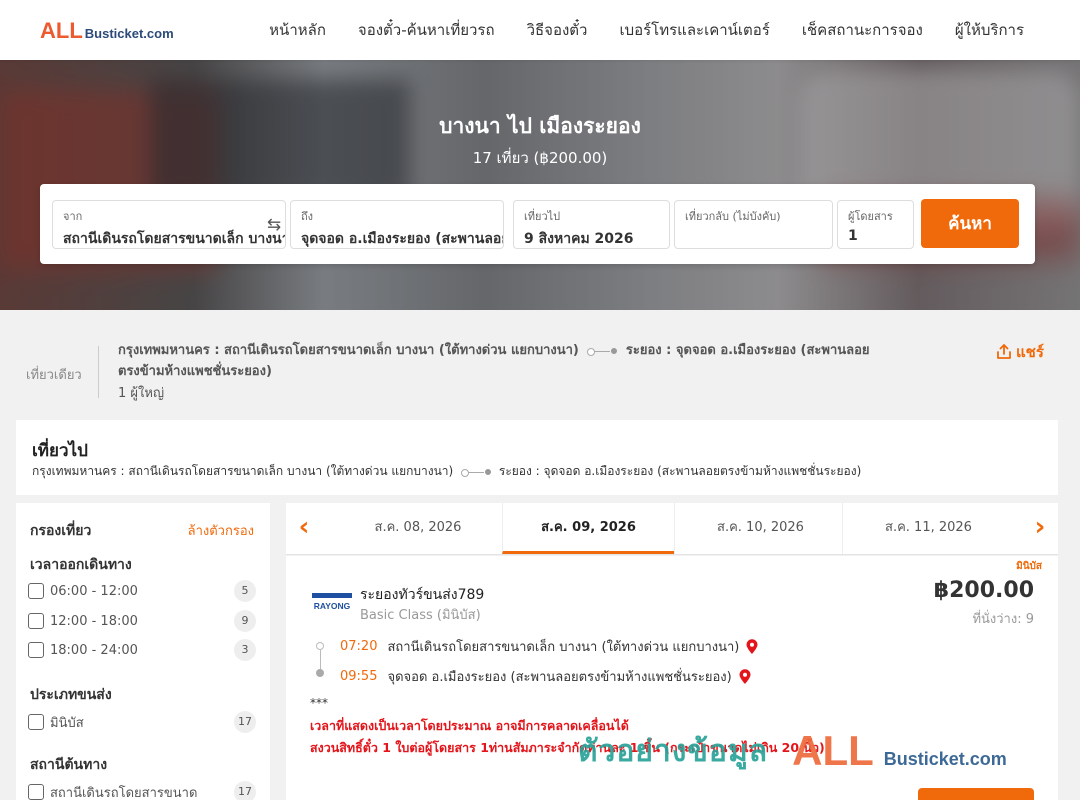 The image size is (1080, 800). I want to click on filter-option-label: 12:00 - 18:00, so click(94, 621).